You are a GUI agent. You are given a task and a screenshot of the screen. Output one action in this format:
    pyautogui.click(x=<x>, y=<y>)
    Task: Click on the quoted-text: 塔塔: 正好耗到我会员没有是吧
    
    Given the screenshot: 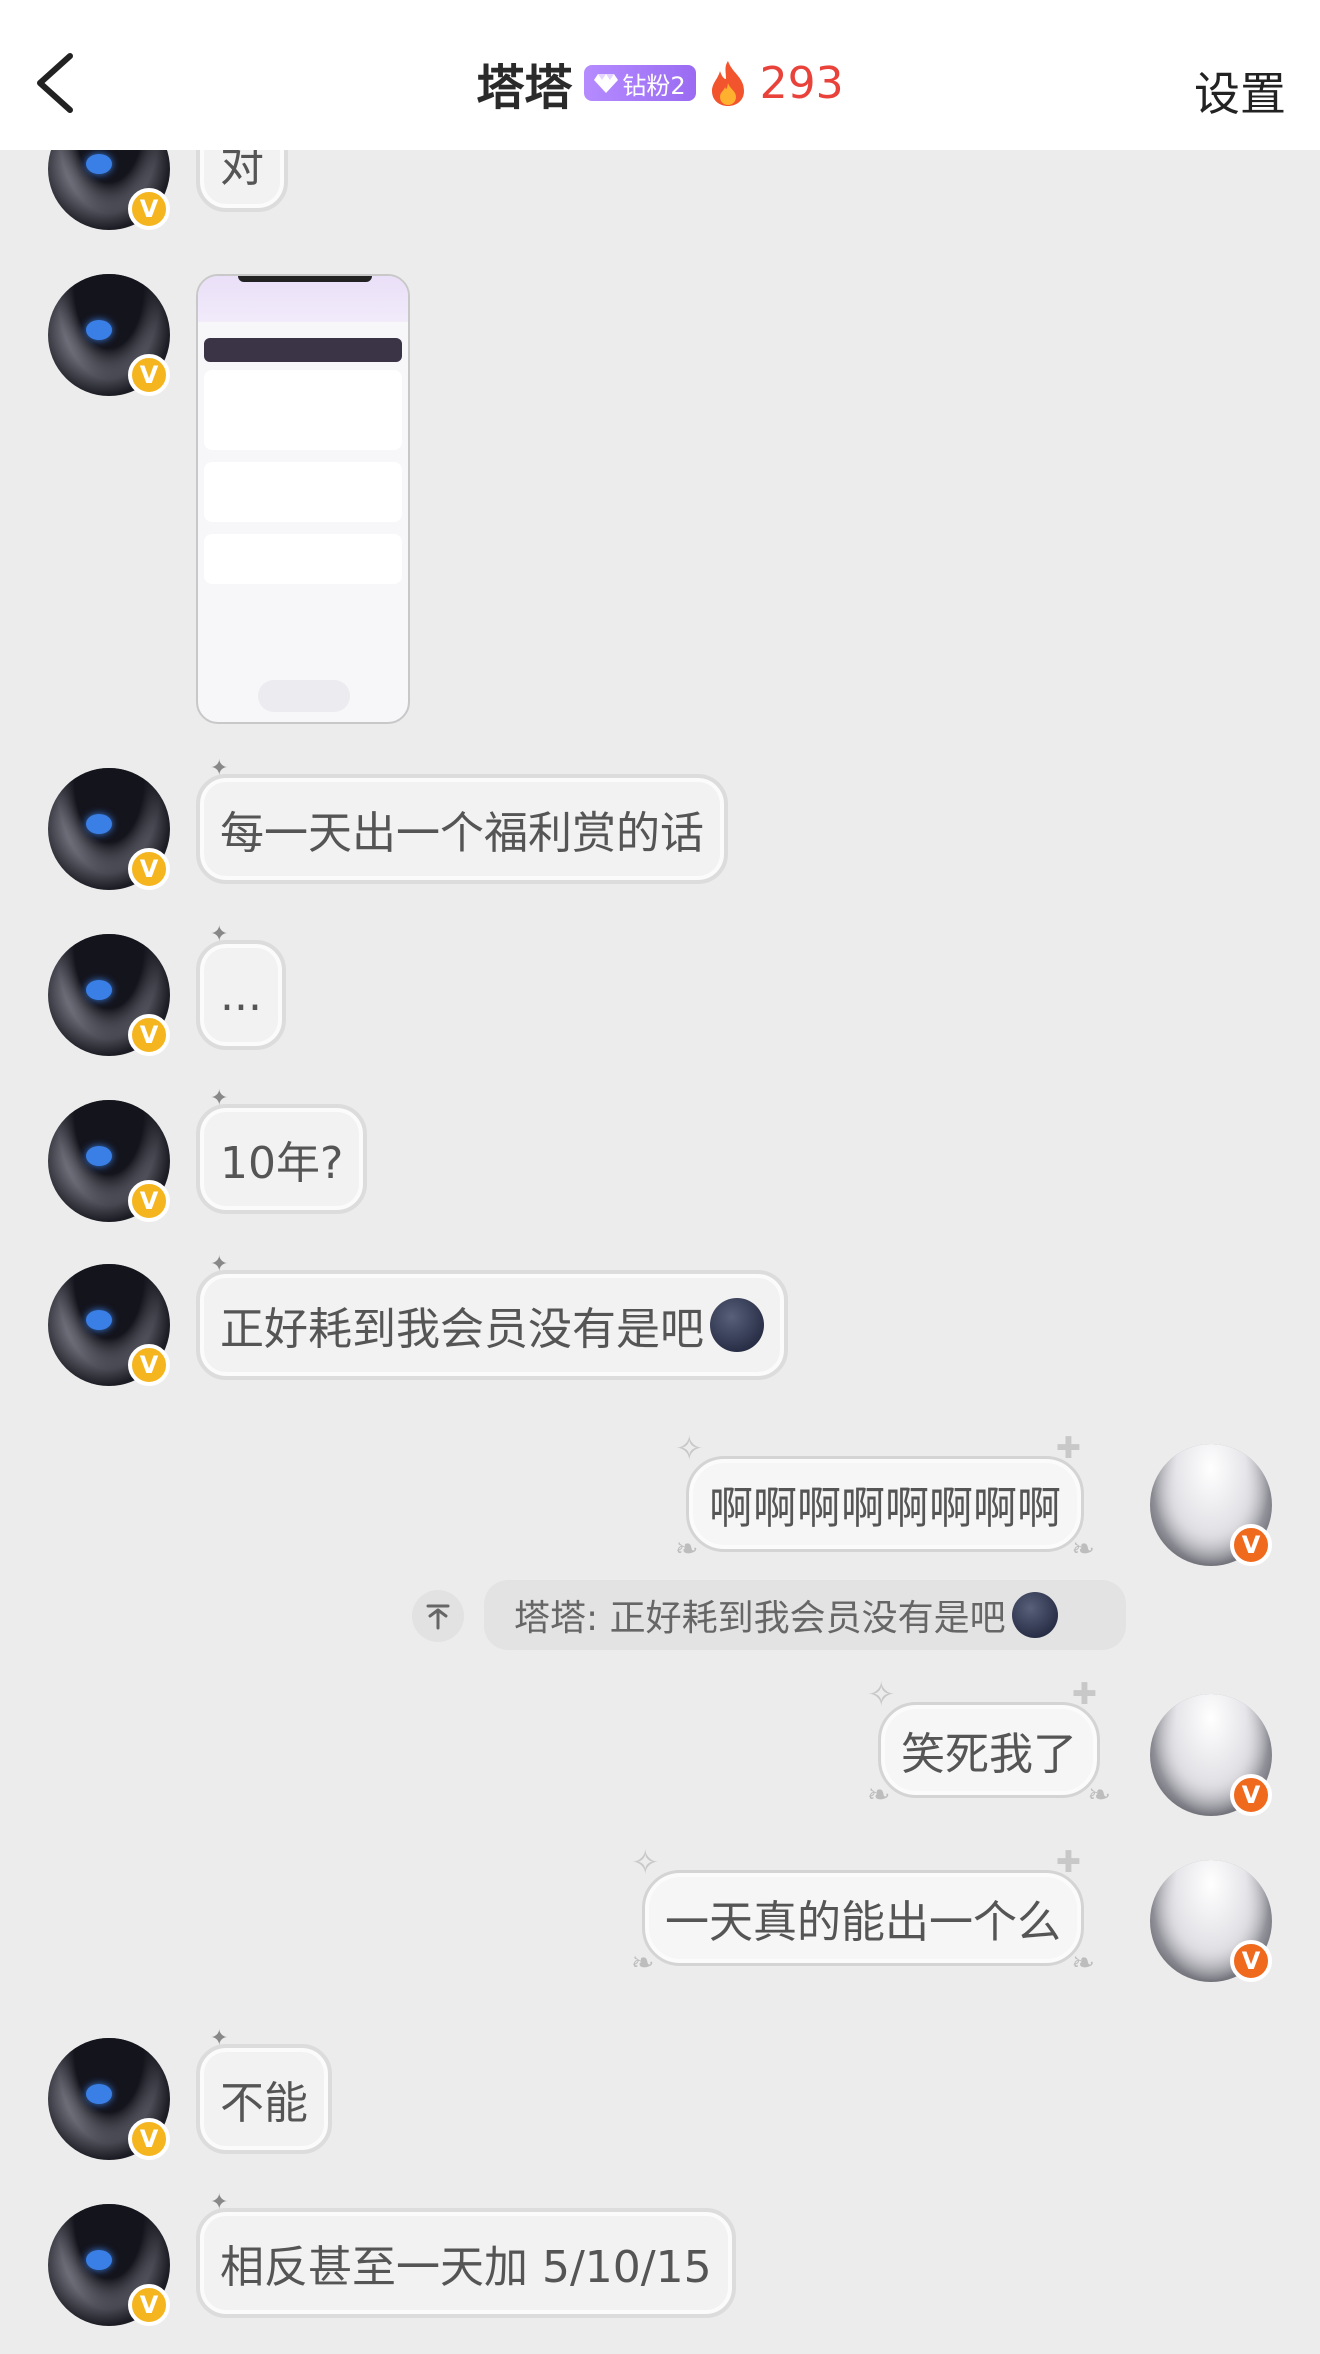 What is the action you would take?
    pyautogui.click(x=760, y=1618)
    